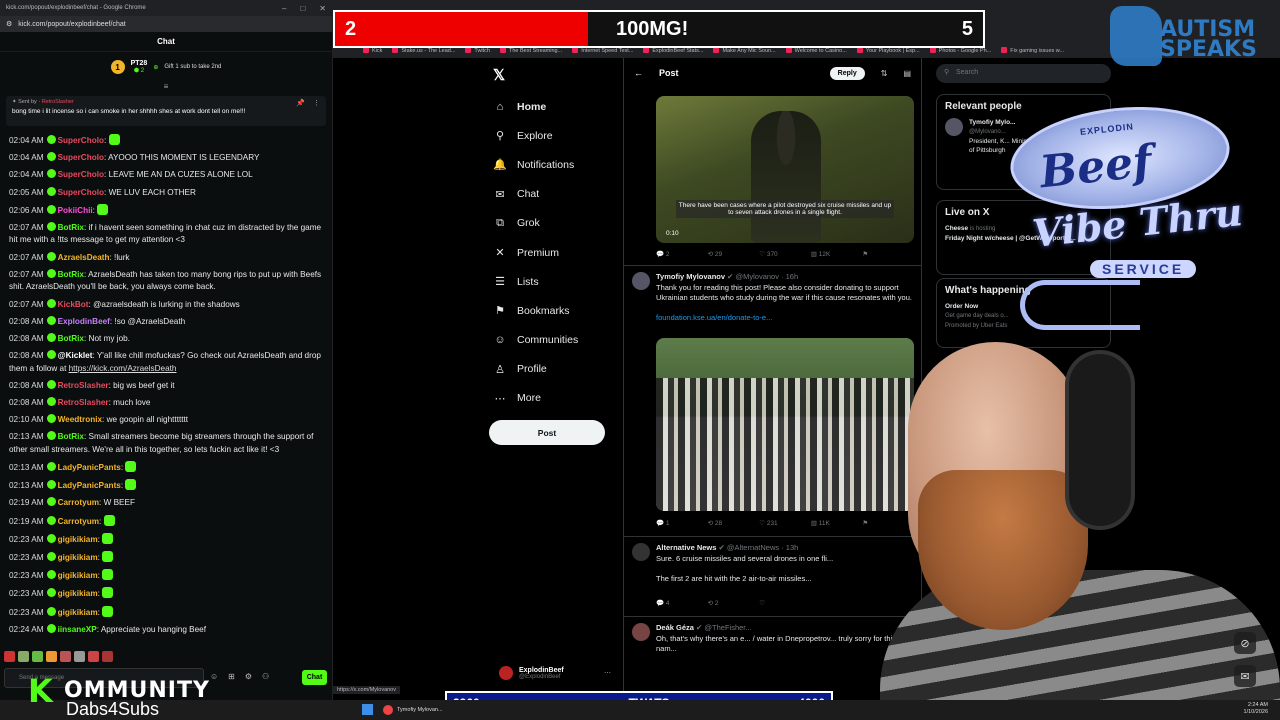 Image resolution: width=1280 pixels, height=720 pixels. Describe the element at coordinates (58, 658) in the screenshot. I see `recent-emotes-bar` at that location.